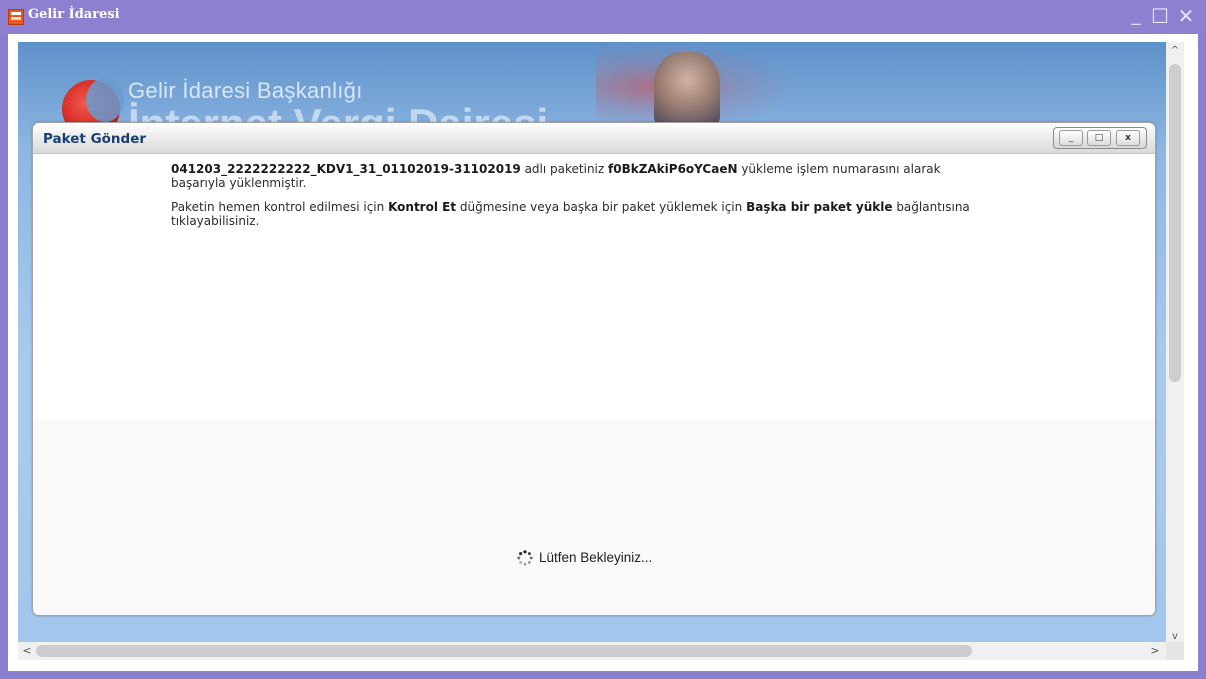 The width and height of the screenshot is (1206, 679). I want to click on window-title-bar: Gelir İdaresi _ ☐ ✕, so click(603, 17).